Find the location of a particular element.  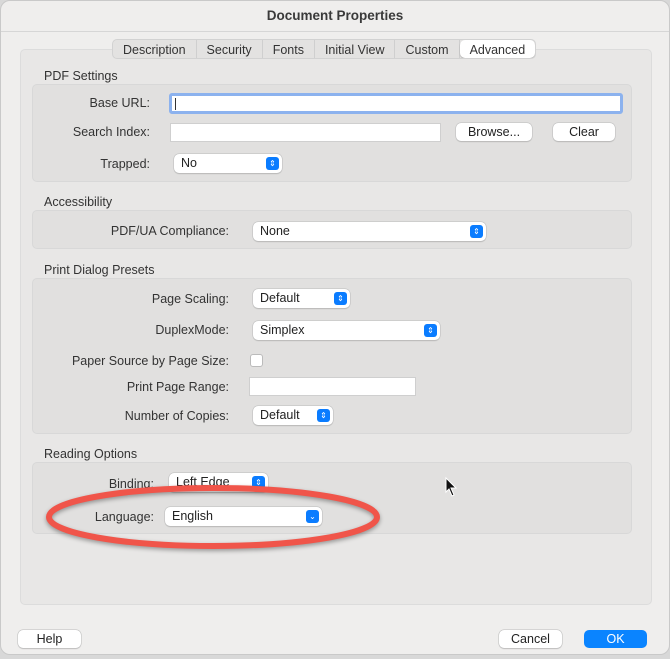

annotation-overlay is located at coordinates (252, 512).